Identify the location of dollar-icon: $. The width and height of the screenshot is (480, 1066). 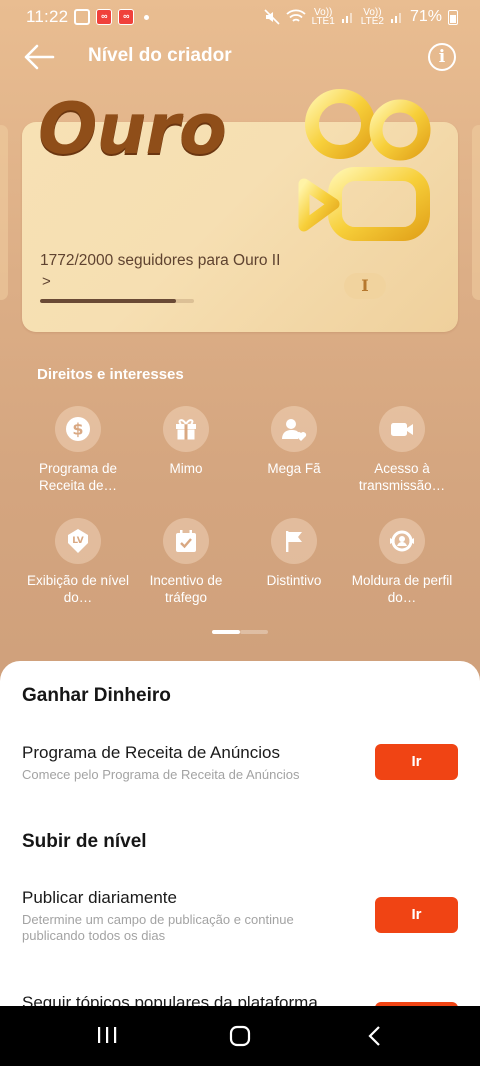
(78, 429).